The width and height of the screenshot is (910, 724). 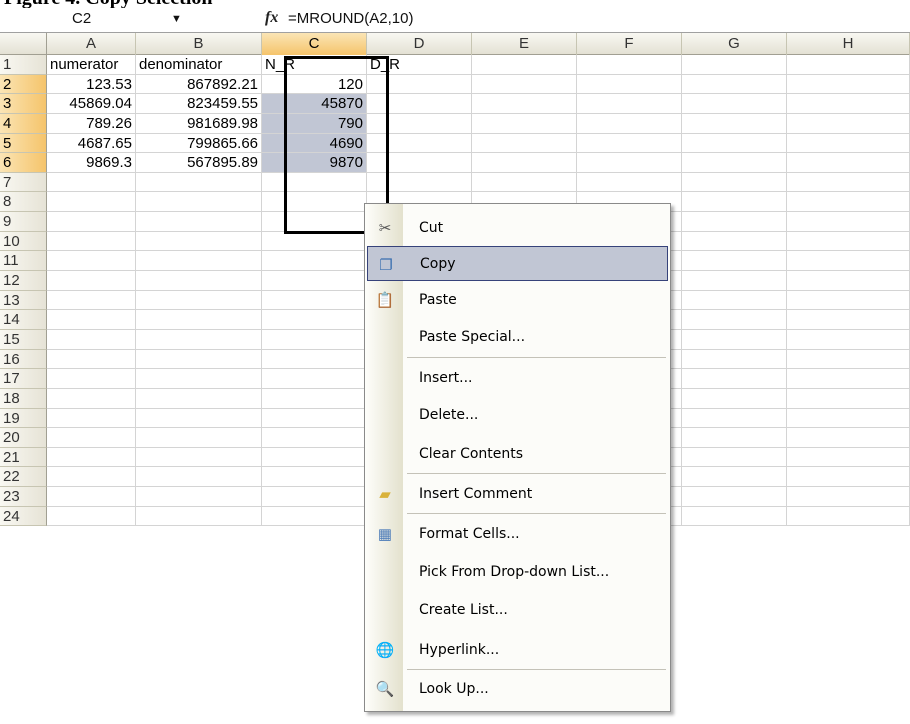 I want to click on row-header-4: 4, so click(x=23, y=123).